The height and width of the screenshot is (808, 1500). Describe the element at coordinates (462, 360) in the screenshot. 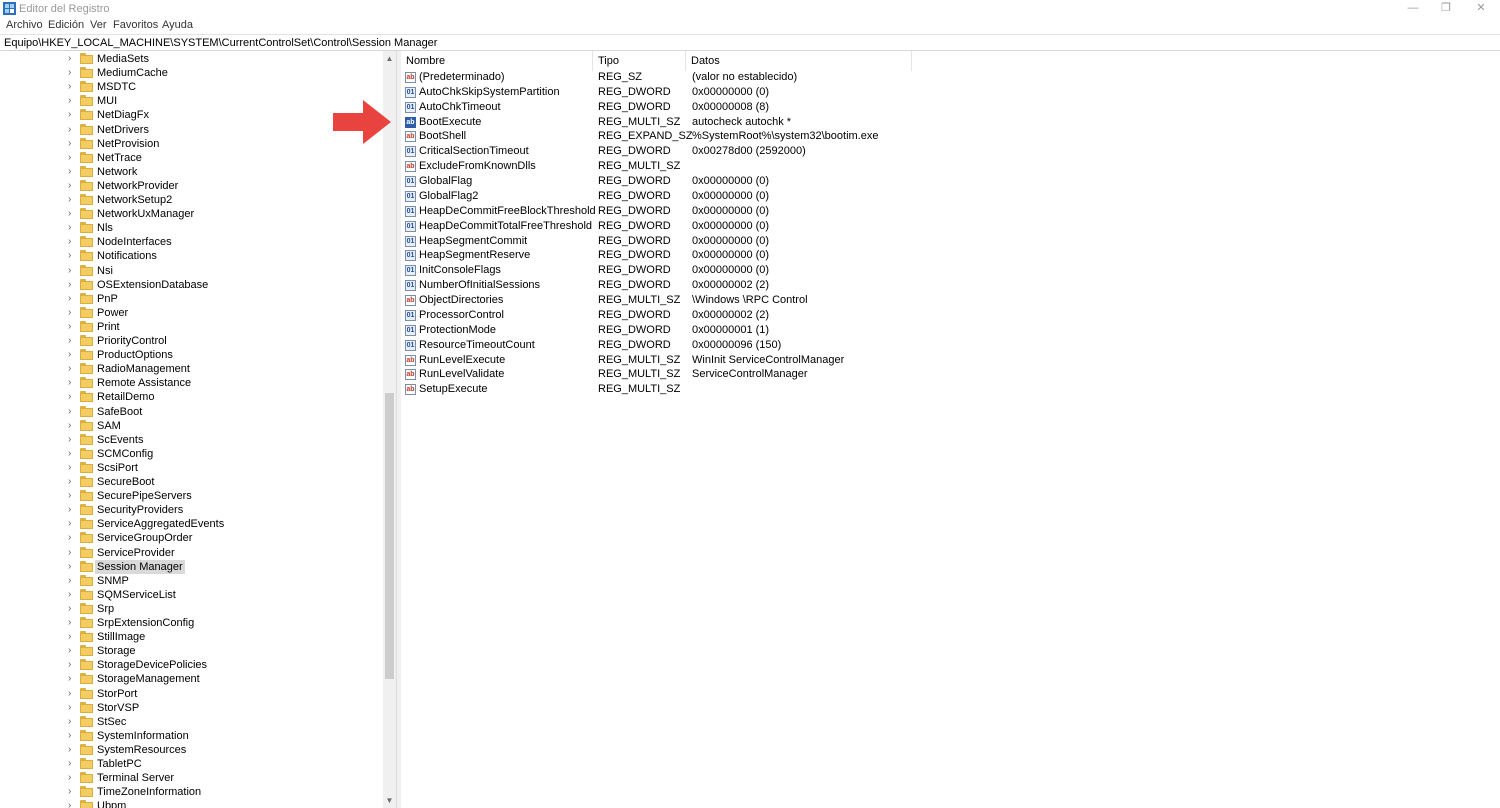

I see `value-name: RunLevelExecute` at that location.